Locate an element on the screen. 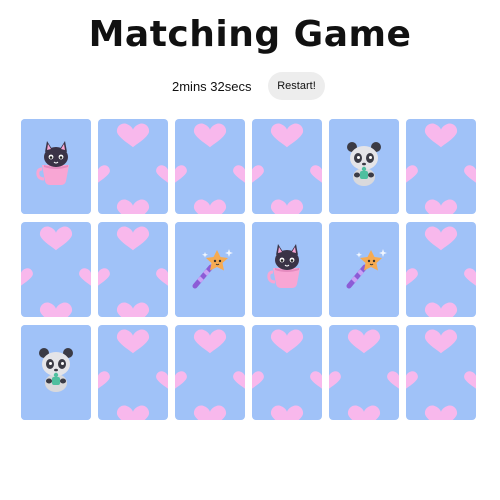 This screenshot has height=500, width=500. status-row: 2mins 32secs Restart! is located at coordinates (250, 87).